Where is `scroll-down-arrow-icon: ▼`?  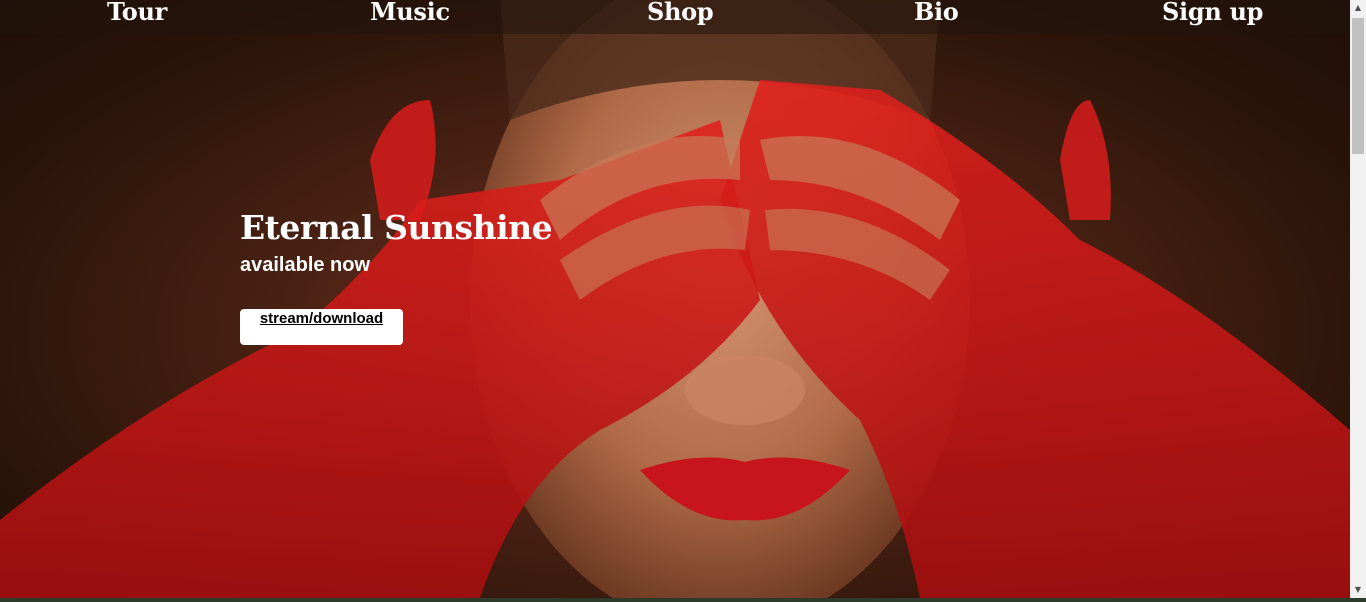 scroll-down-arrow-icon: ▼ is located at coordinates (1358, 590).